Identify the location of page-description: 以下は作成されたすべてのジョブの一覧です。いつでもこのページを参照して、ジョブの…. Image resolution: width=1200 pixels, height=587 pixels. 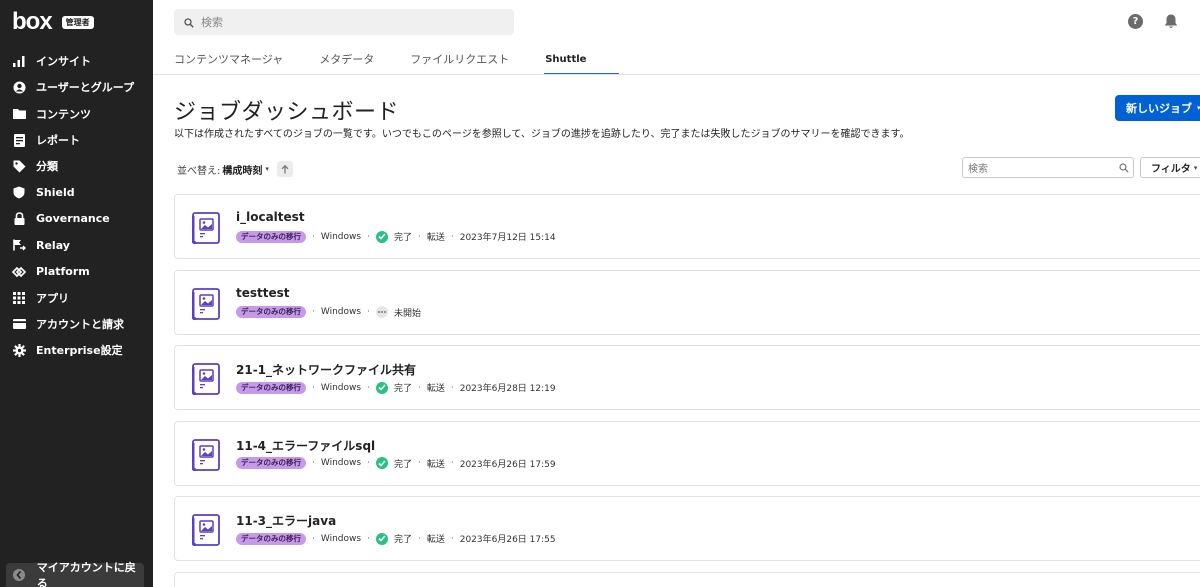
(542, 134).